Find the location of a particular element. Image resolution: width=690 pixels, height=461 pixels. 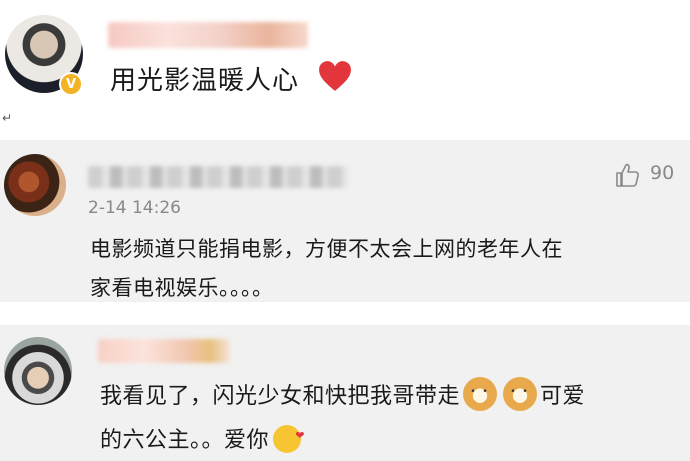

thumbs-up-icon is located at coordinates (627, 175).